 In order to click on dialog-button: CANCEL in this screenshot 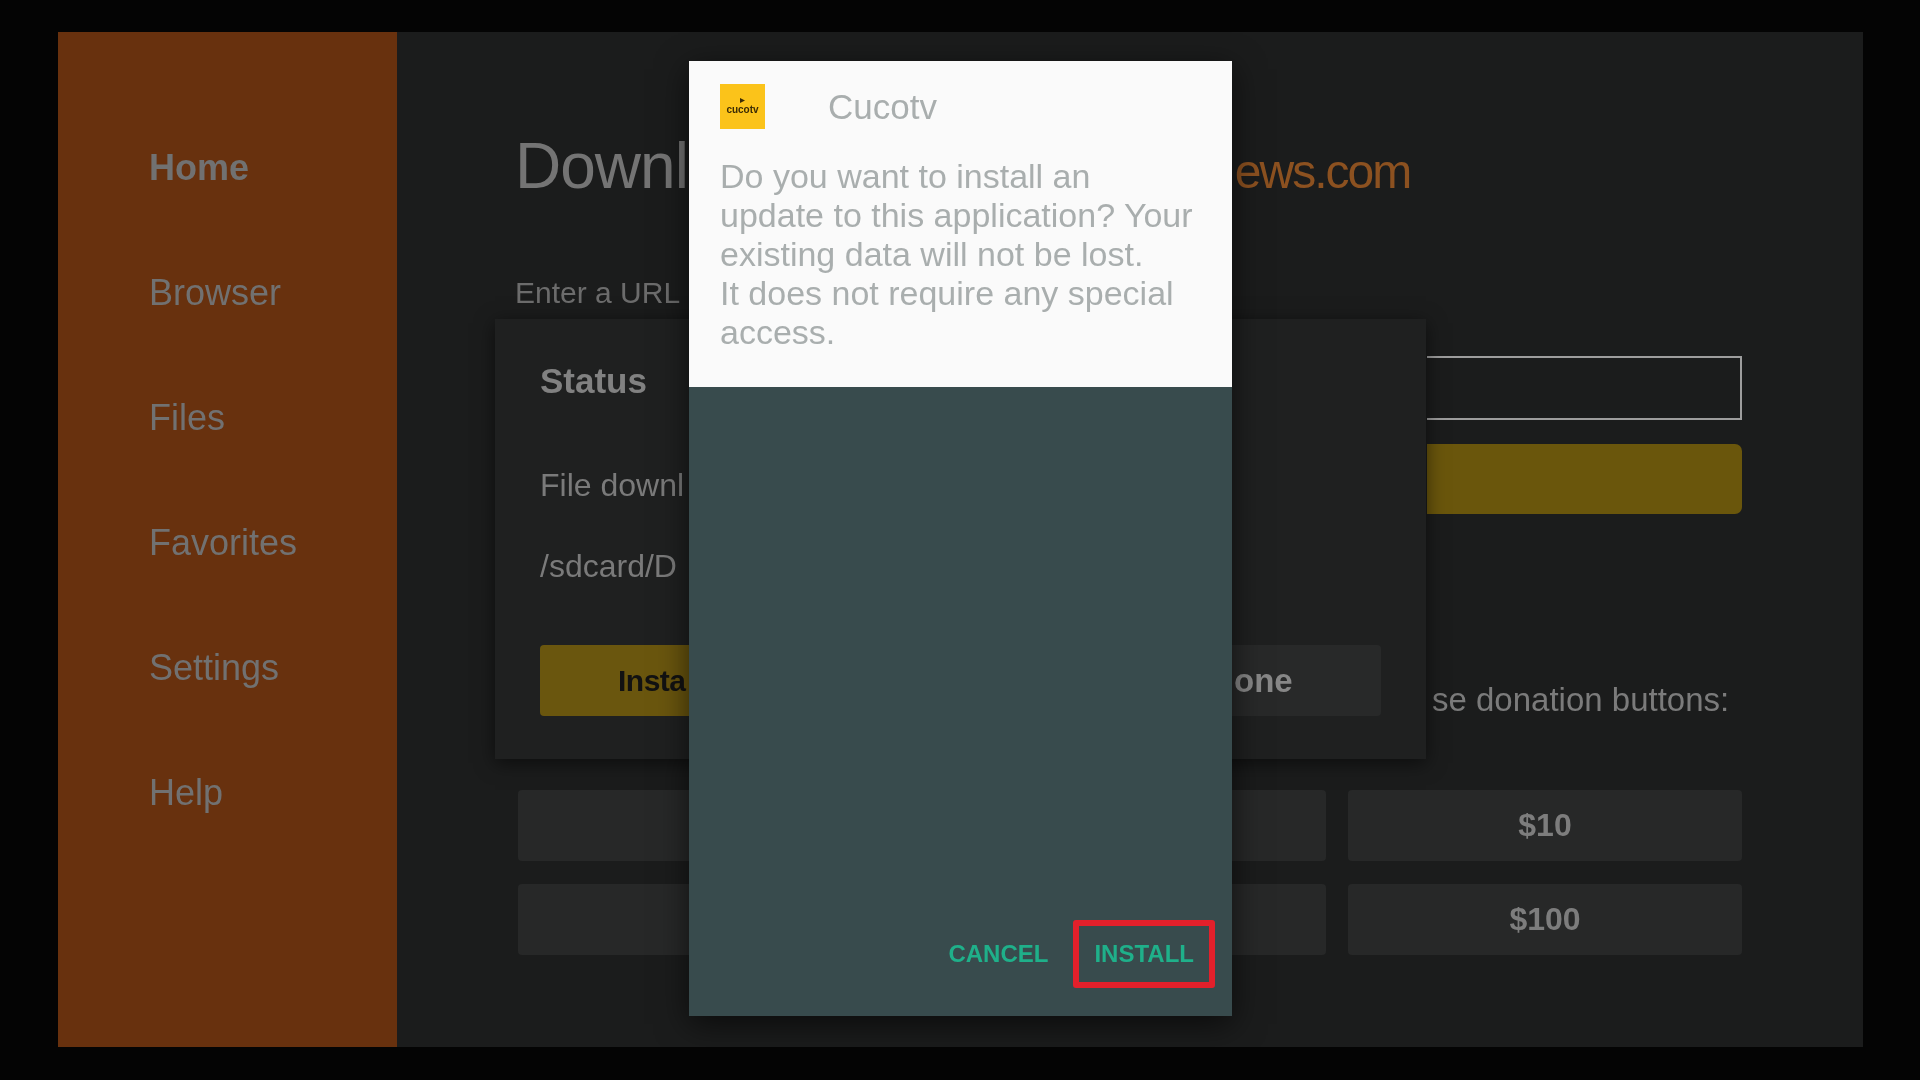, I will do `click(998, 954)`.